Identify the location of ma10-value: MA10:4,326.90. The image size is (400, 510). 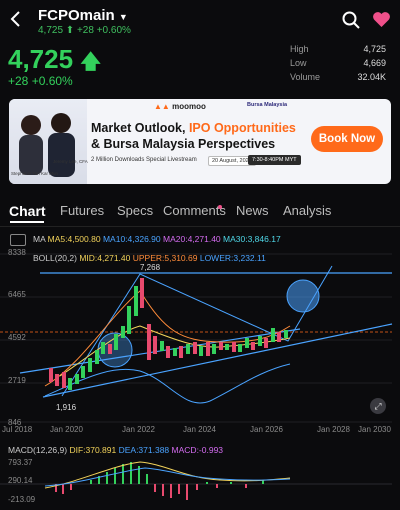
(131, 239).